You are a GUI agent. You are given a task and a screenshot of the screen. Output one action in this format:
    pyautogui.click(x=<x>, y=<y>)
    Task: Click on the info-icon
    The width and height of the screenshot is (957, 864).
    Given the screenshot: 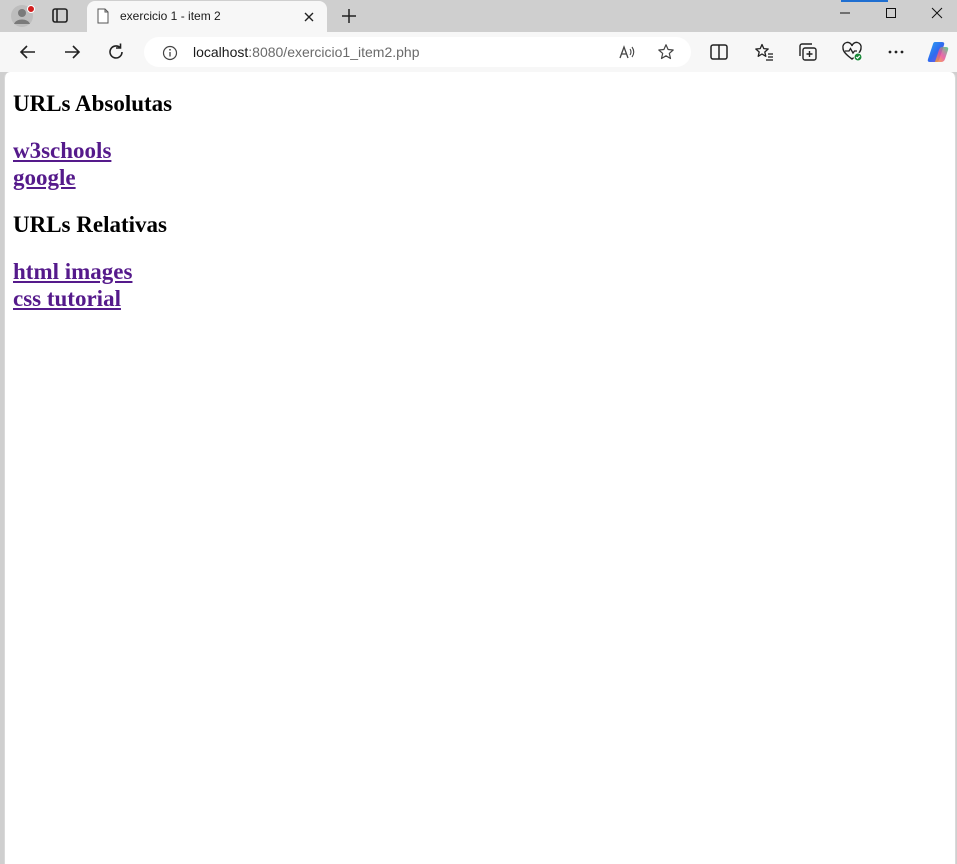 What is the action you would take?
    pyautogui.click(x=170, y=53)
    